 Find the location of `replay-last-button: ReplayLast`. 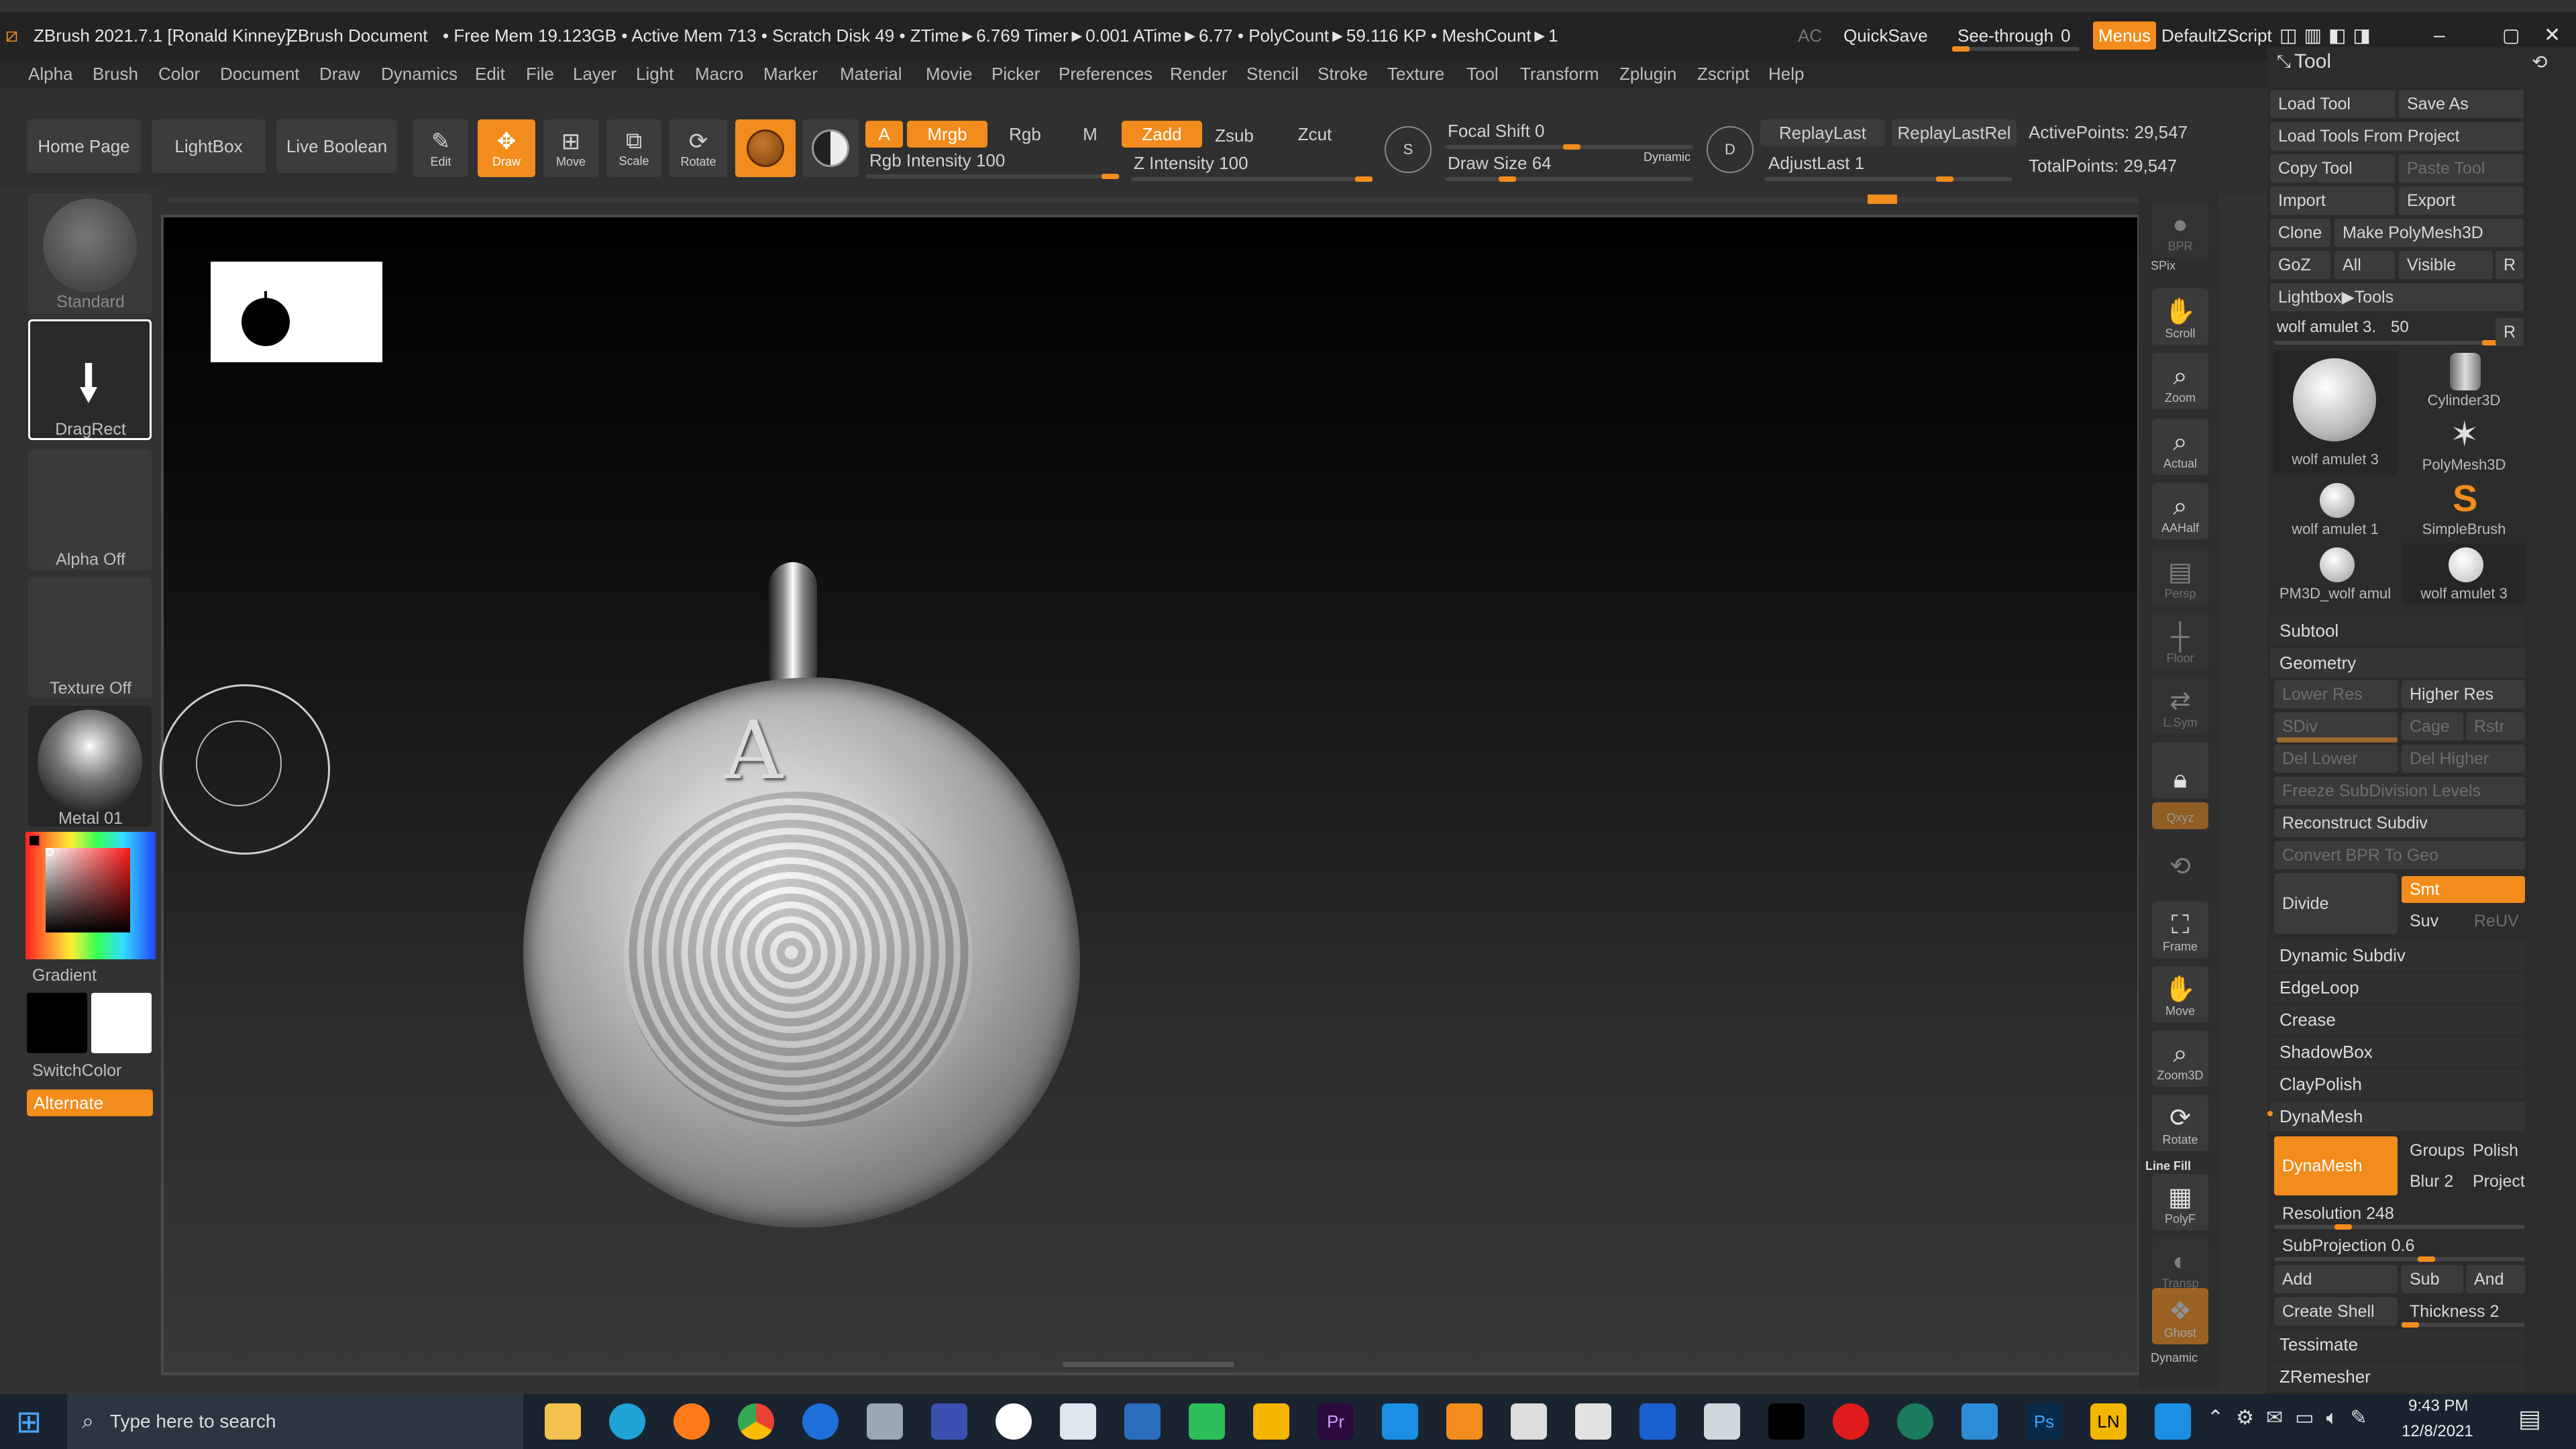

replay-last-button: ReplayLast is located at coordinates (1822, 132).